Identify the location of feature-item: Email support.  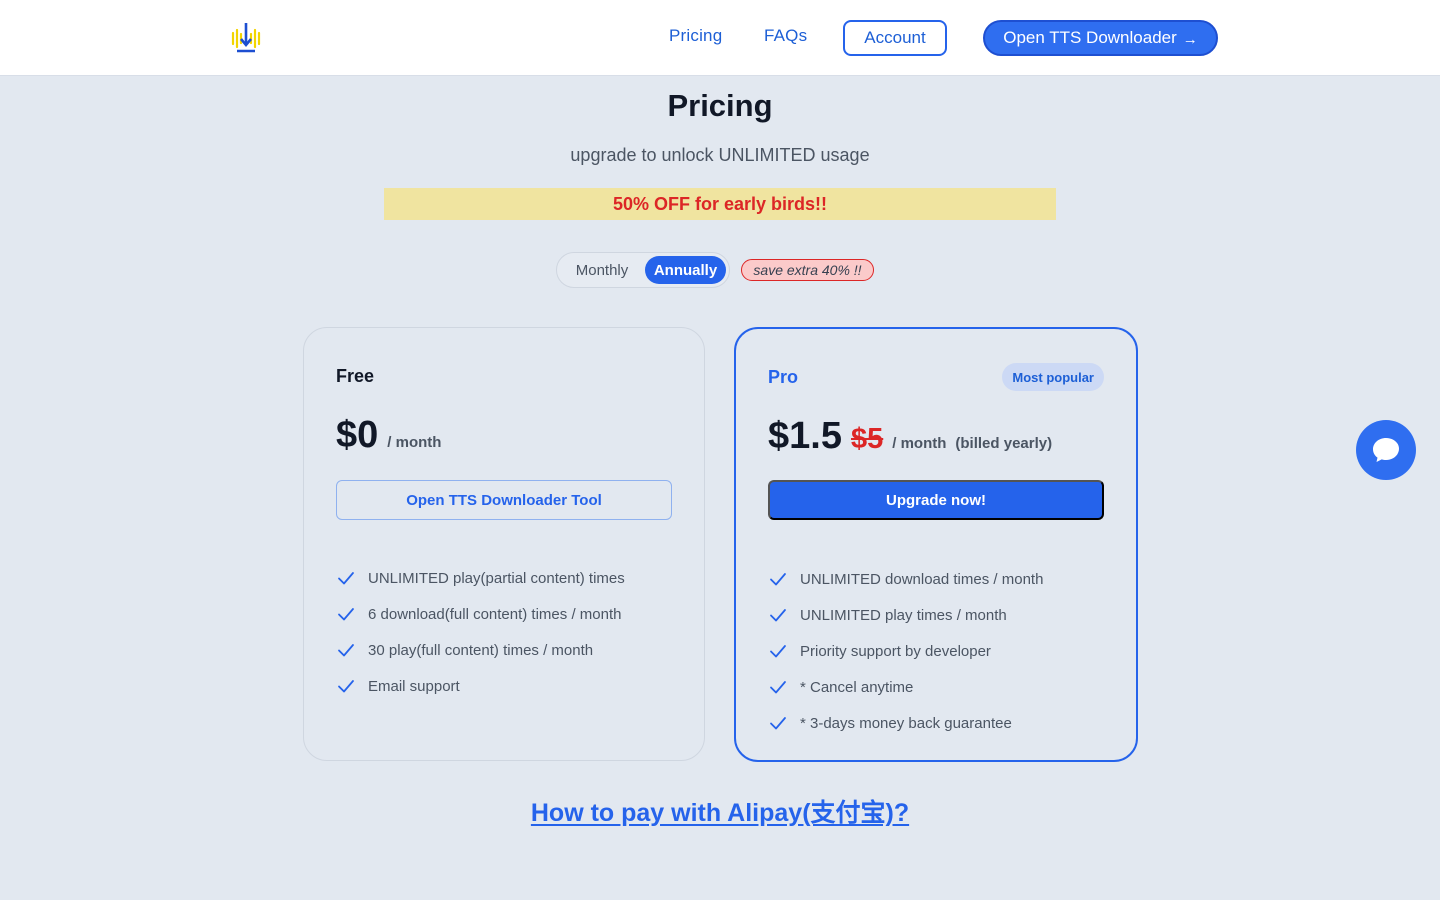
(480, 686).